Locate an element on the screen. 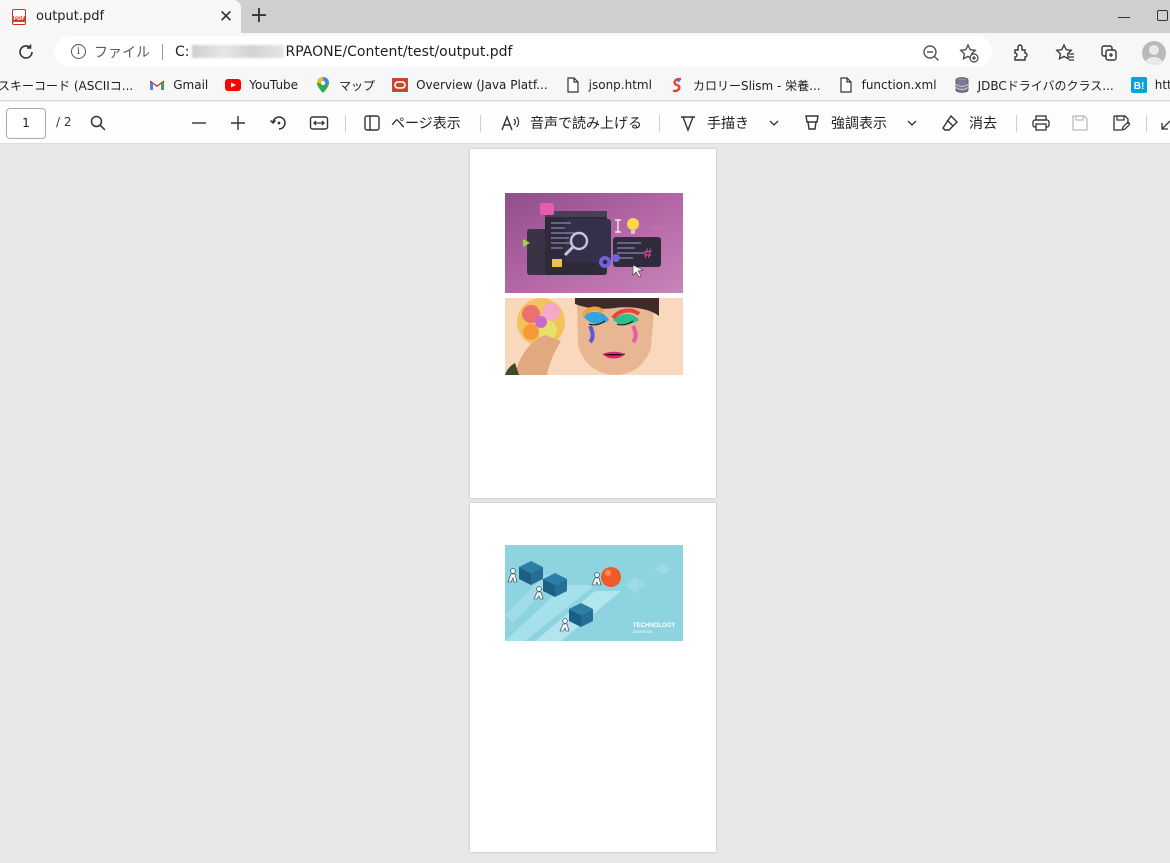 Image resolution: width=1170 pixels, height=863 pixels. zoom-in-button is located at coordinates (238, 123).